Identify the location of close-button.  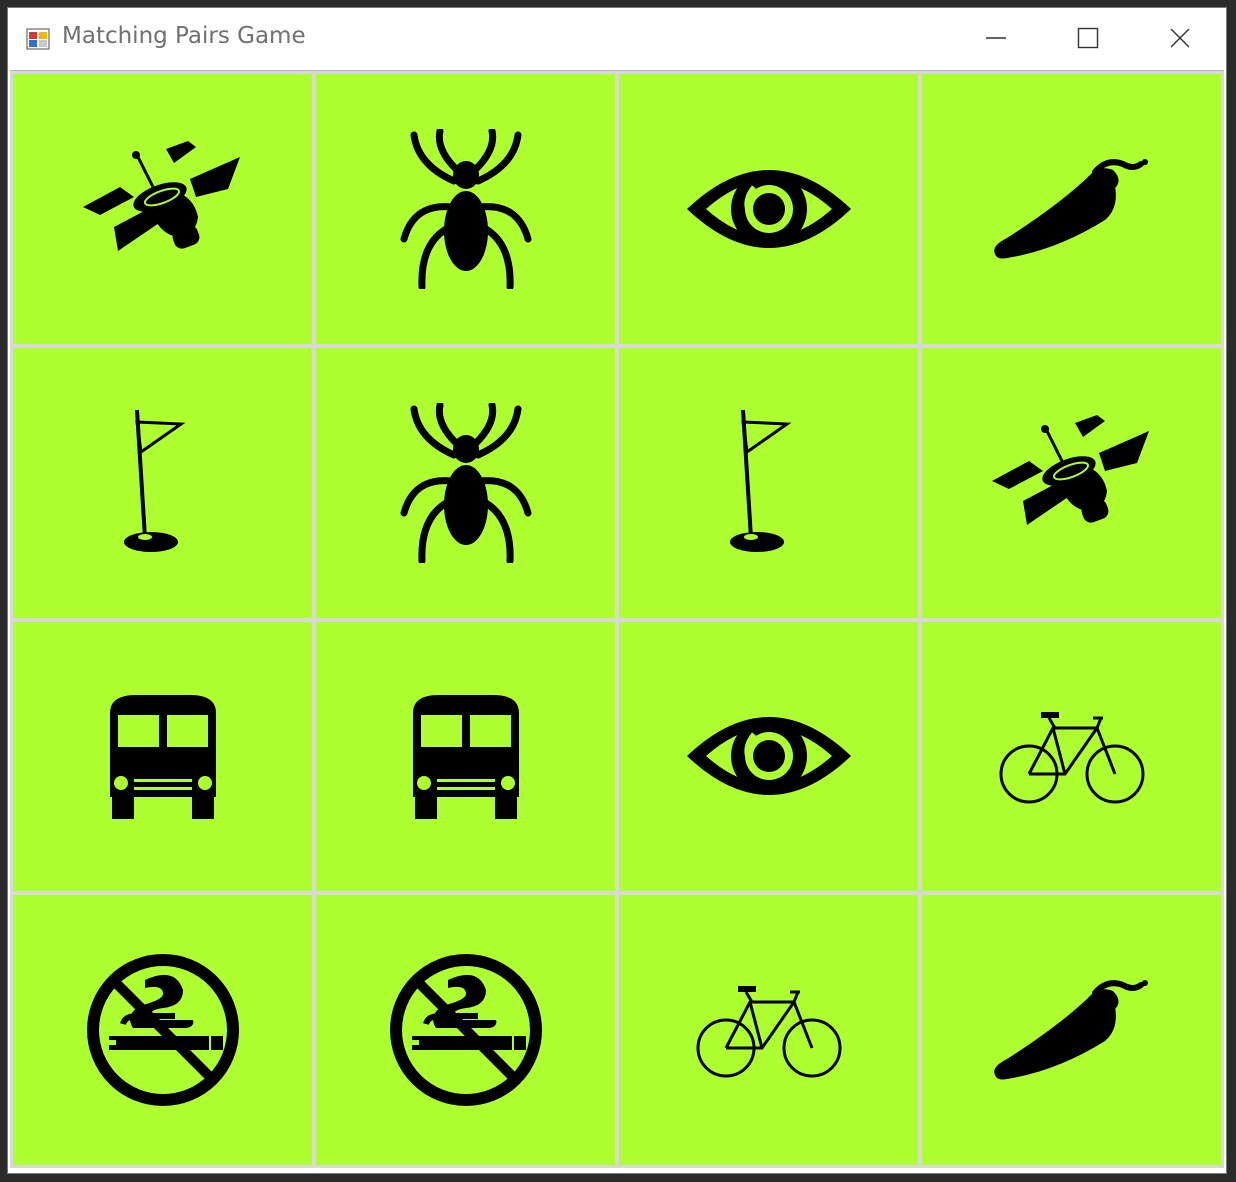
(1180, 38).